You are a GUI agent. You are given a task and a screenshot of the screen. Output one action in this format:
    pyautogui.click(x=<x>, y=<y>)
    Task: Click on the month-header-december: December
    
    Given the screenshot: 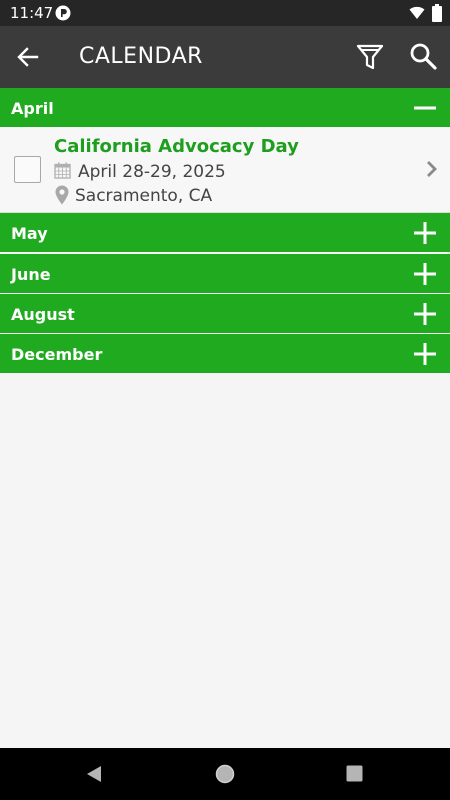 What is the action you would take?
    pyautogui.click(x=225, y=353)
    